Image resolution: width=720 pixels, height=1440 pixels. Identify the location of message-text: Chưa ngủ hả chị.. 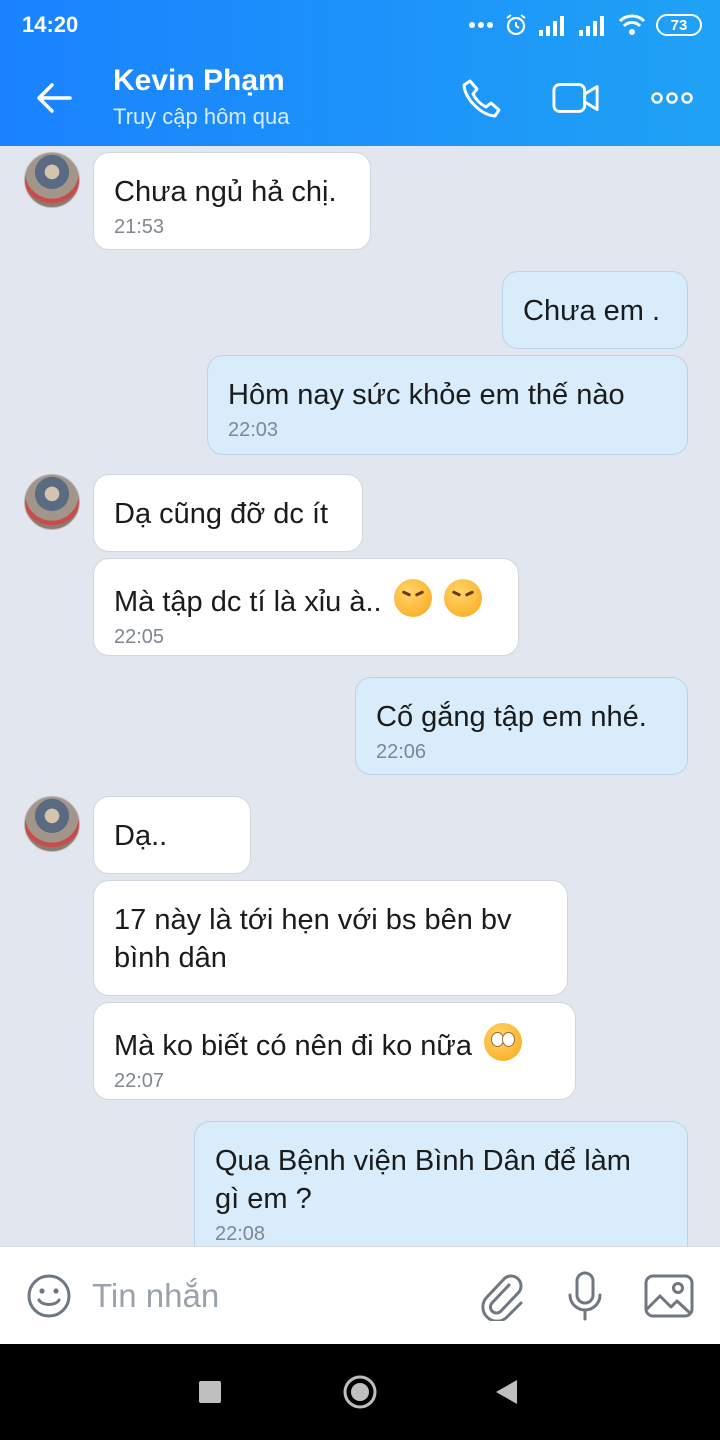
(225, 192).